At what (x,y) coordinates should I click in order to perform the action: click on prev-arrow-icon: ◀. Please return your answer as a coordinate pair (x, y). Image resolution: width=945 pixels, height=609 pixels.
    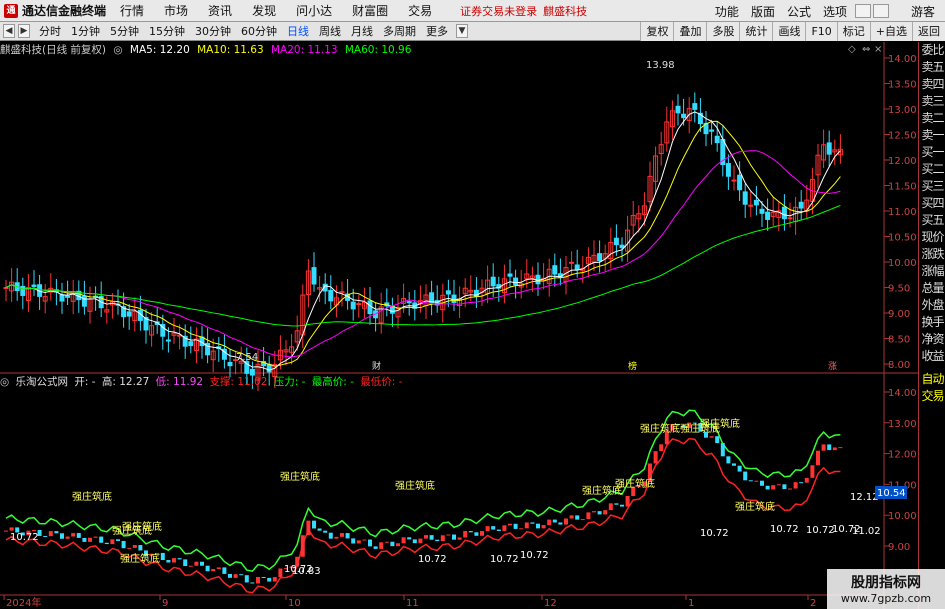
    Looking at the image, I should click on (9, 31).